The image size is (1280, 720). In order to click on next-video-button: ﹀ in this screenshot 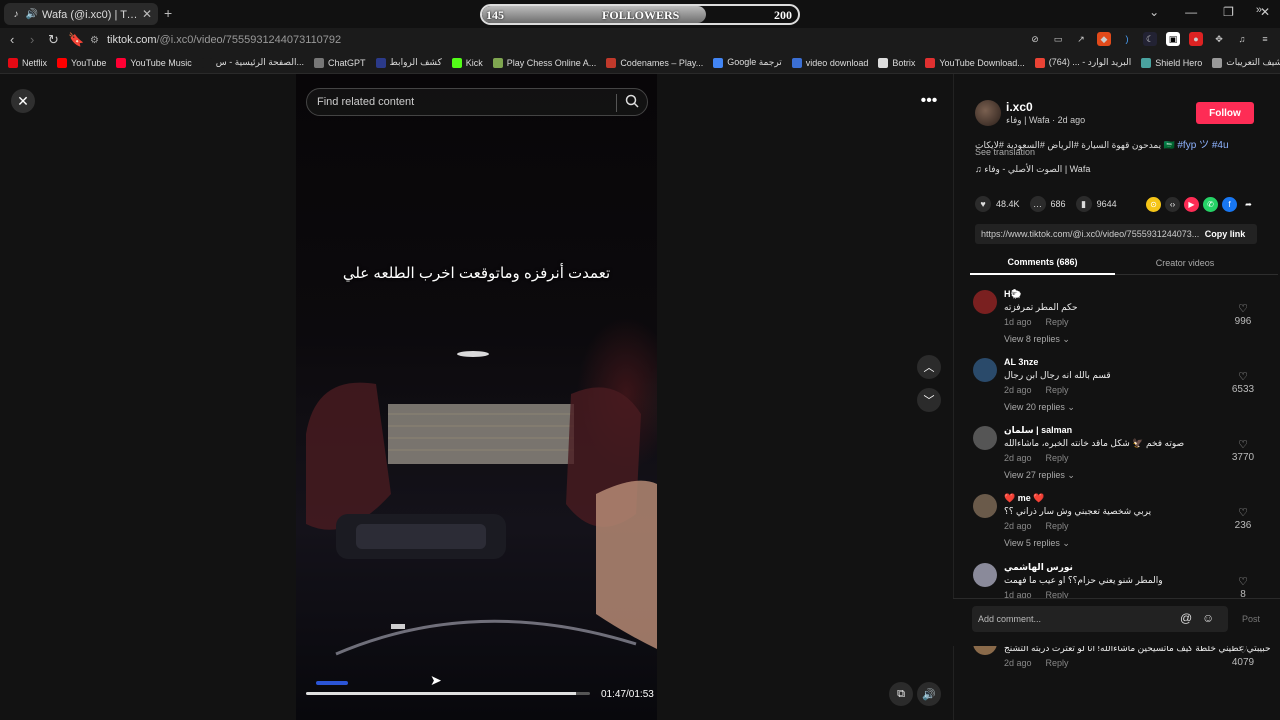, I will do `click(929, 400)`.